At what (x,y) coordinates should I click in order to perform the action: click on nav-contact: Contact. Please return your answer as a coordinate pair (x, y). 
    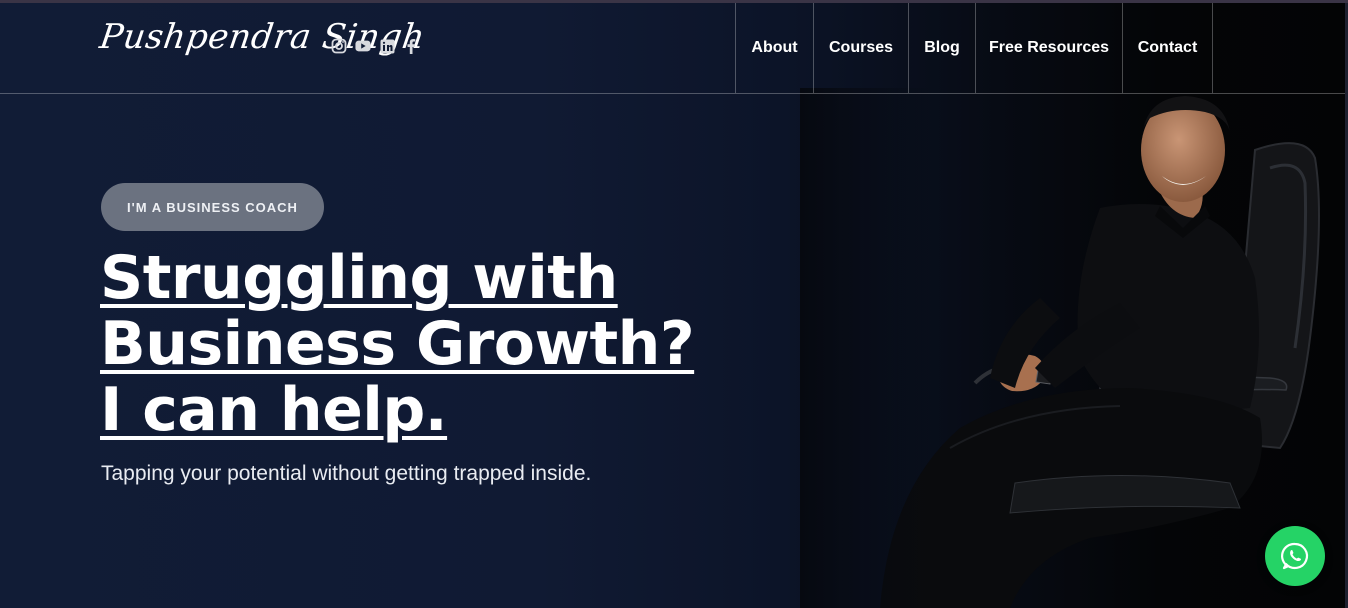
    Looking at the image, I should click on (1167, 48).